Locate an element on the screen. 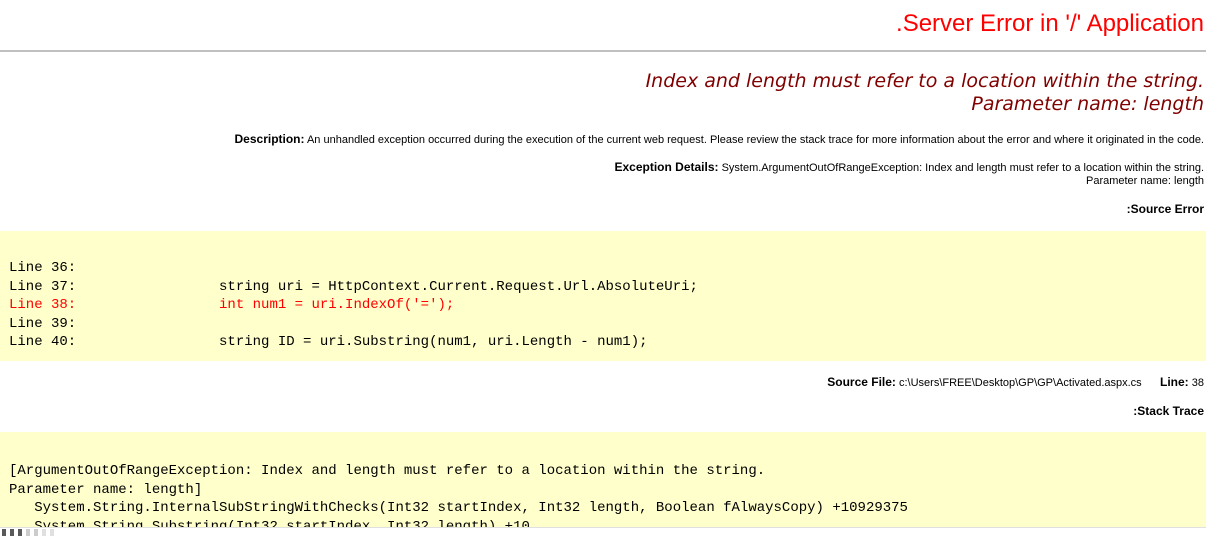  source-error-label: :Source Error is located at coordinates (1165, 209).